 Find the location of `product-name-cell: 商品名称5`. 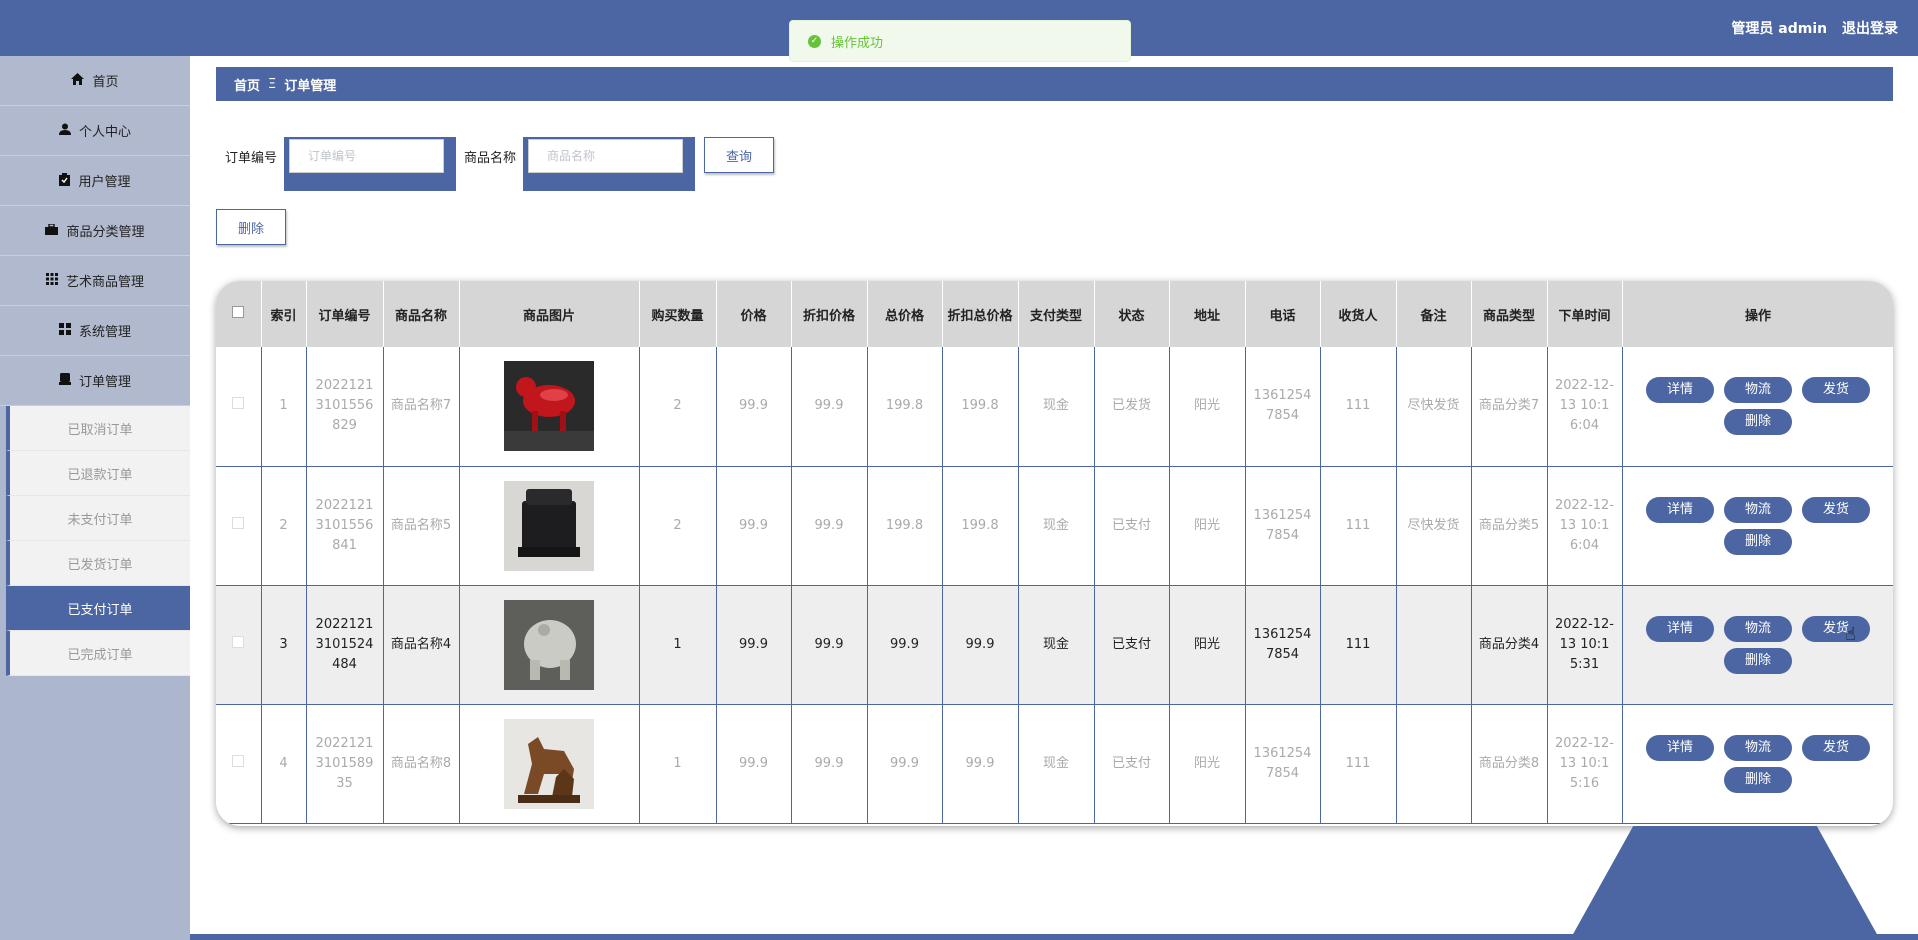

product-name-cell: 商品名称5 is located at coordinates (421, 526).